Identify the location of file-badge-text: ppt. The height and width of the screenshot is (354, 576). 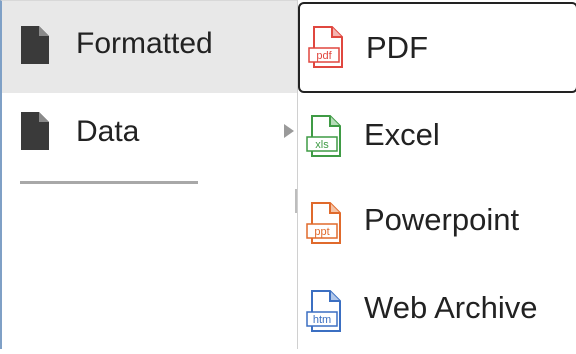
(321, 232).